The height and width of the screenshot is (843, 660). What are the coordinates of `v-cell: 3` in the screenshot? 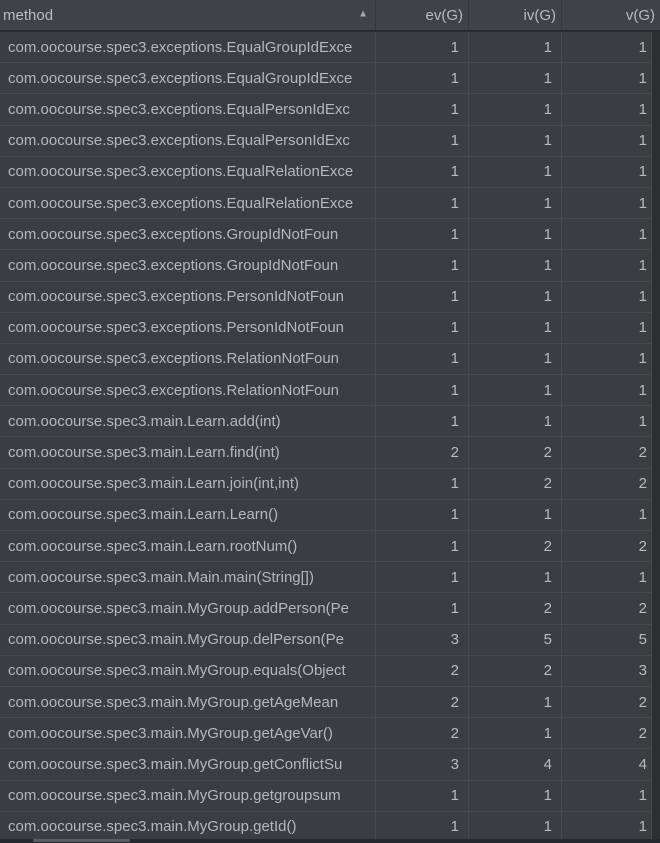 It's located at (606, 670).